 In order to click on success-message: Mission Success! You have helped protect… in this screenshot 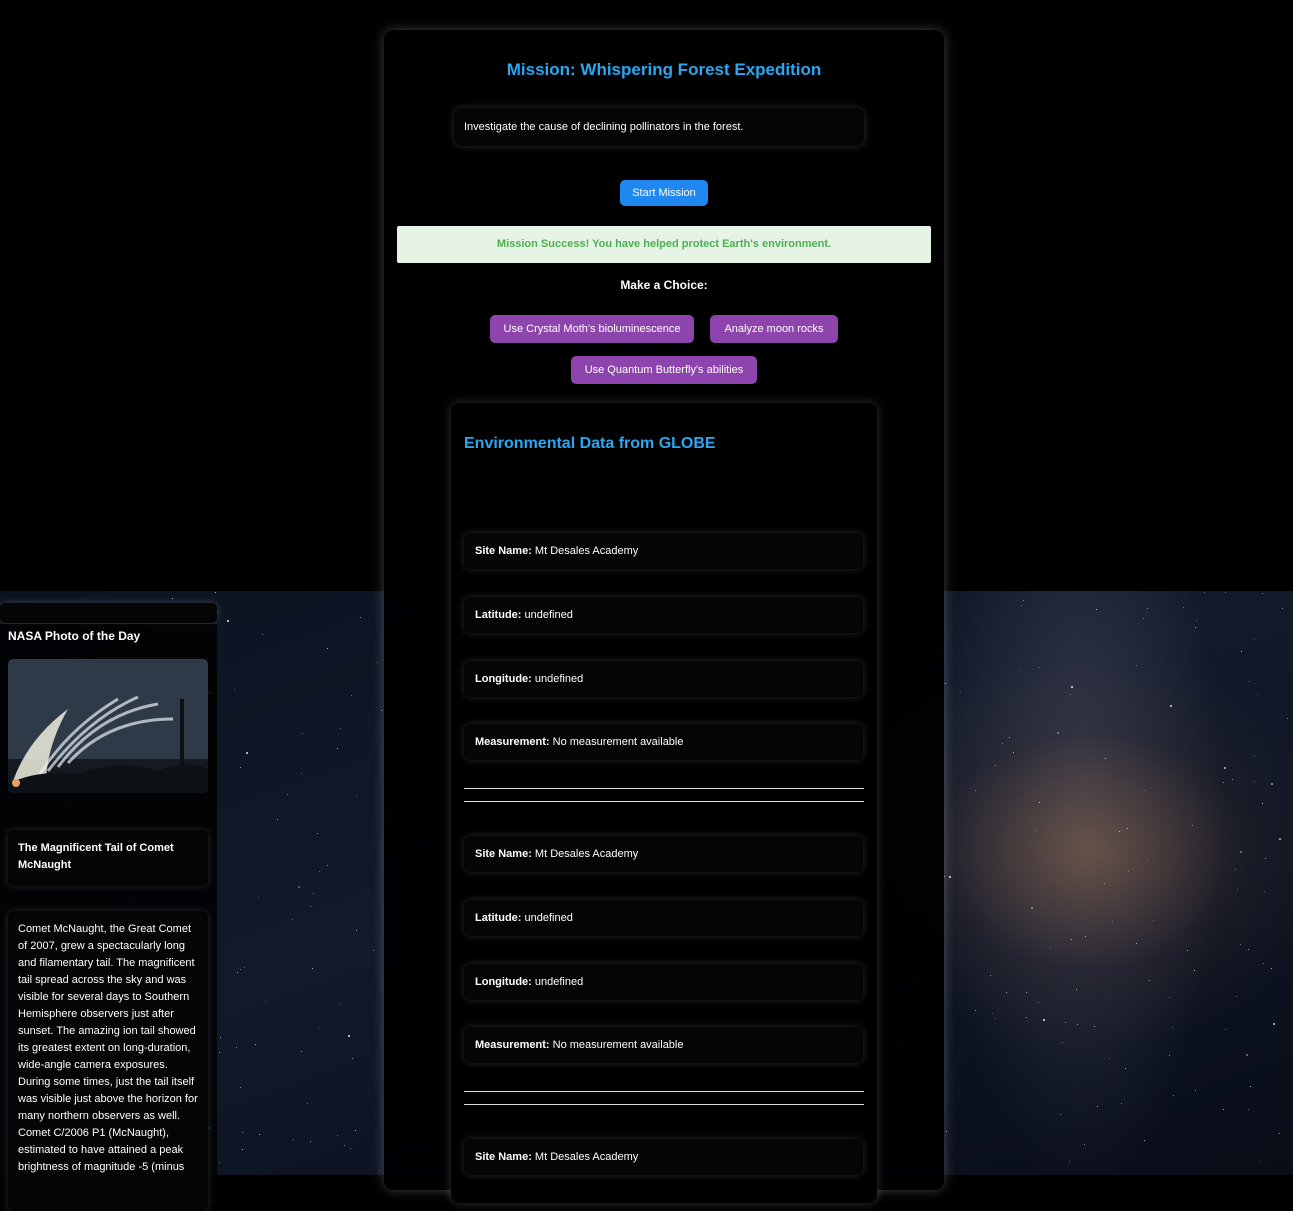, I will do `click(664, 244)`.